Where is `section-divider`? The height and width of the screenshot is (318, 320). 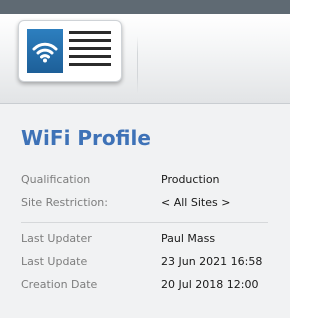 section-divider is located at coordinates (144, 222).